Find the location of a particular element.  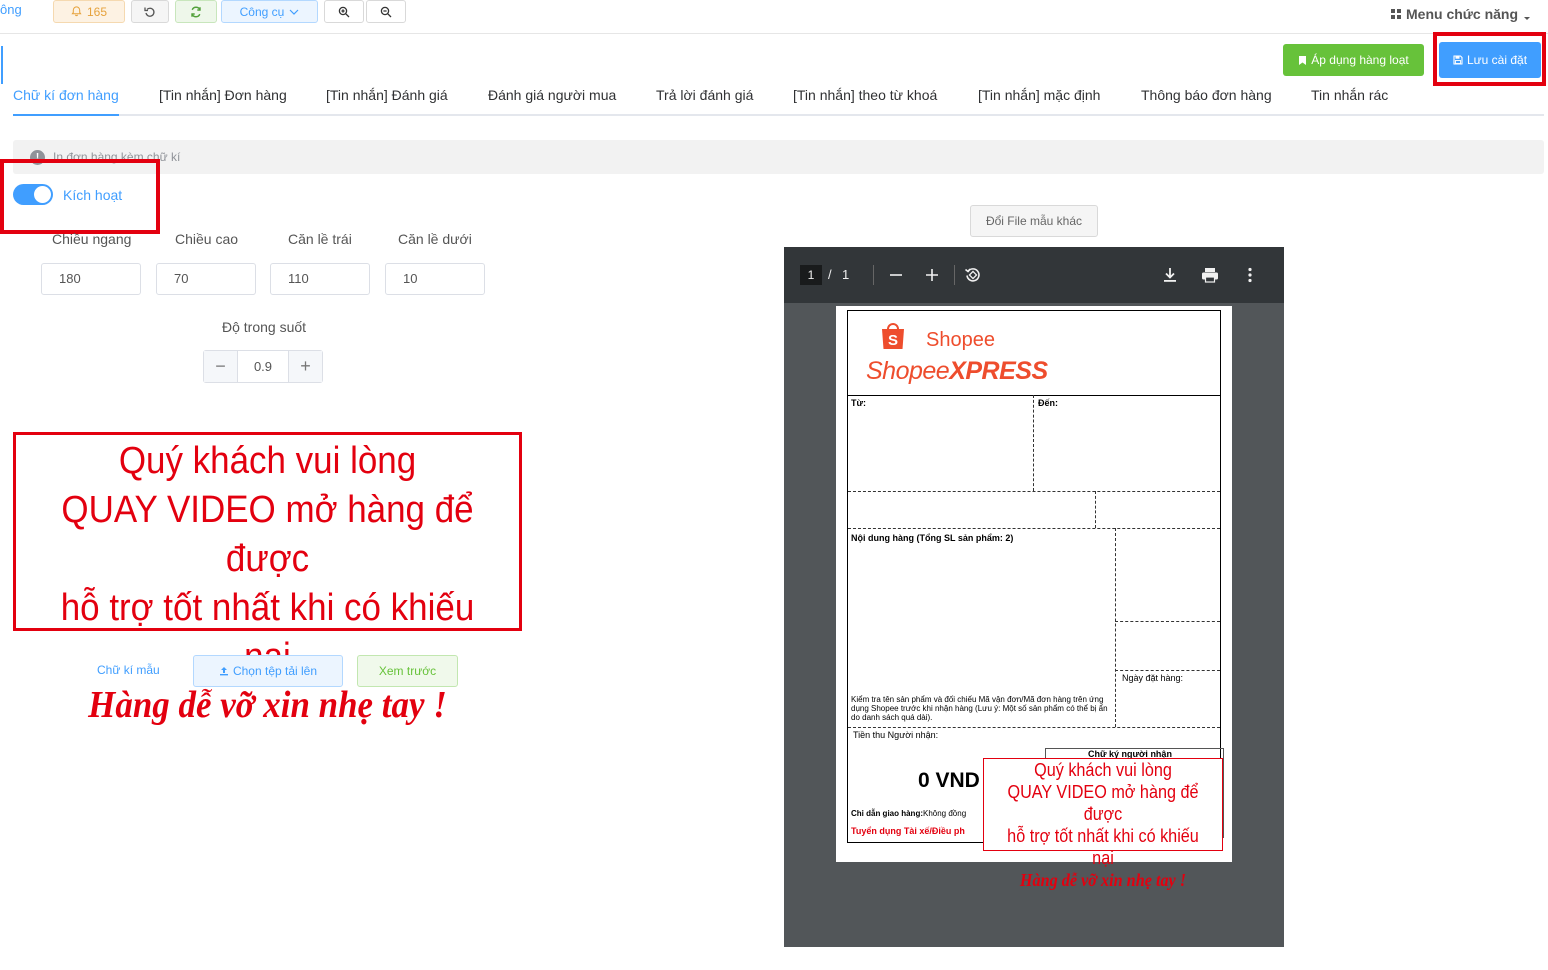

upload-icon is located at coordinates (223, 671).